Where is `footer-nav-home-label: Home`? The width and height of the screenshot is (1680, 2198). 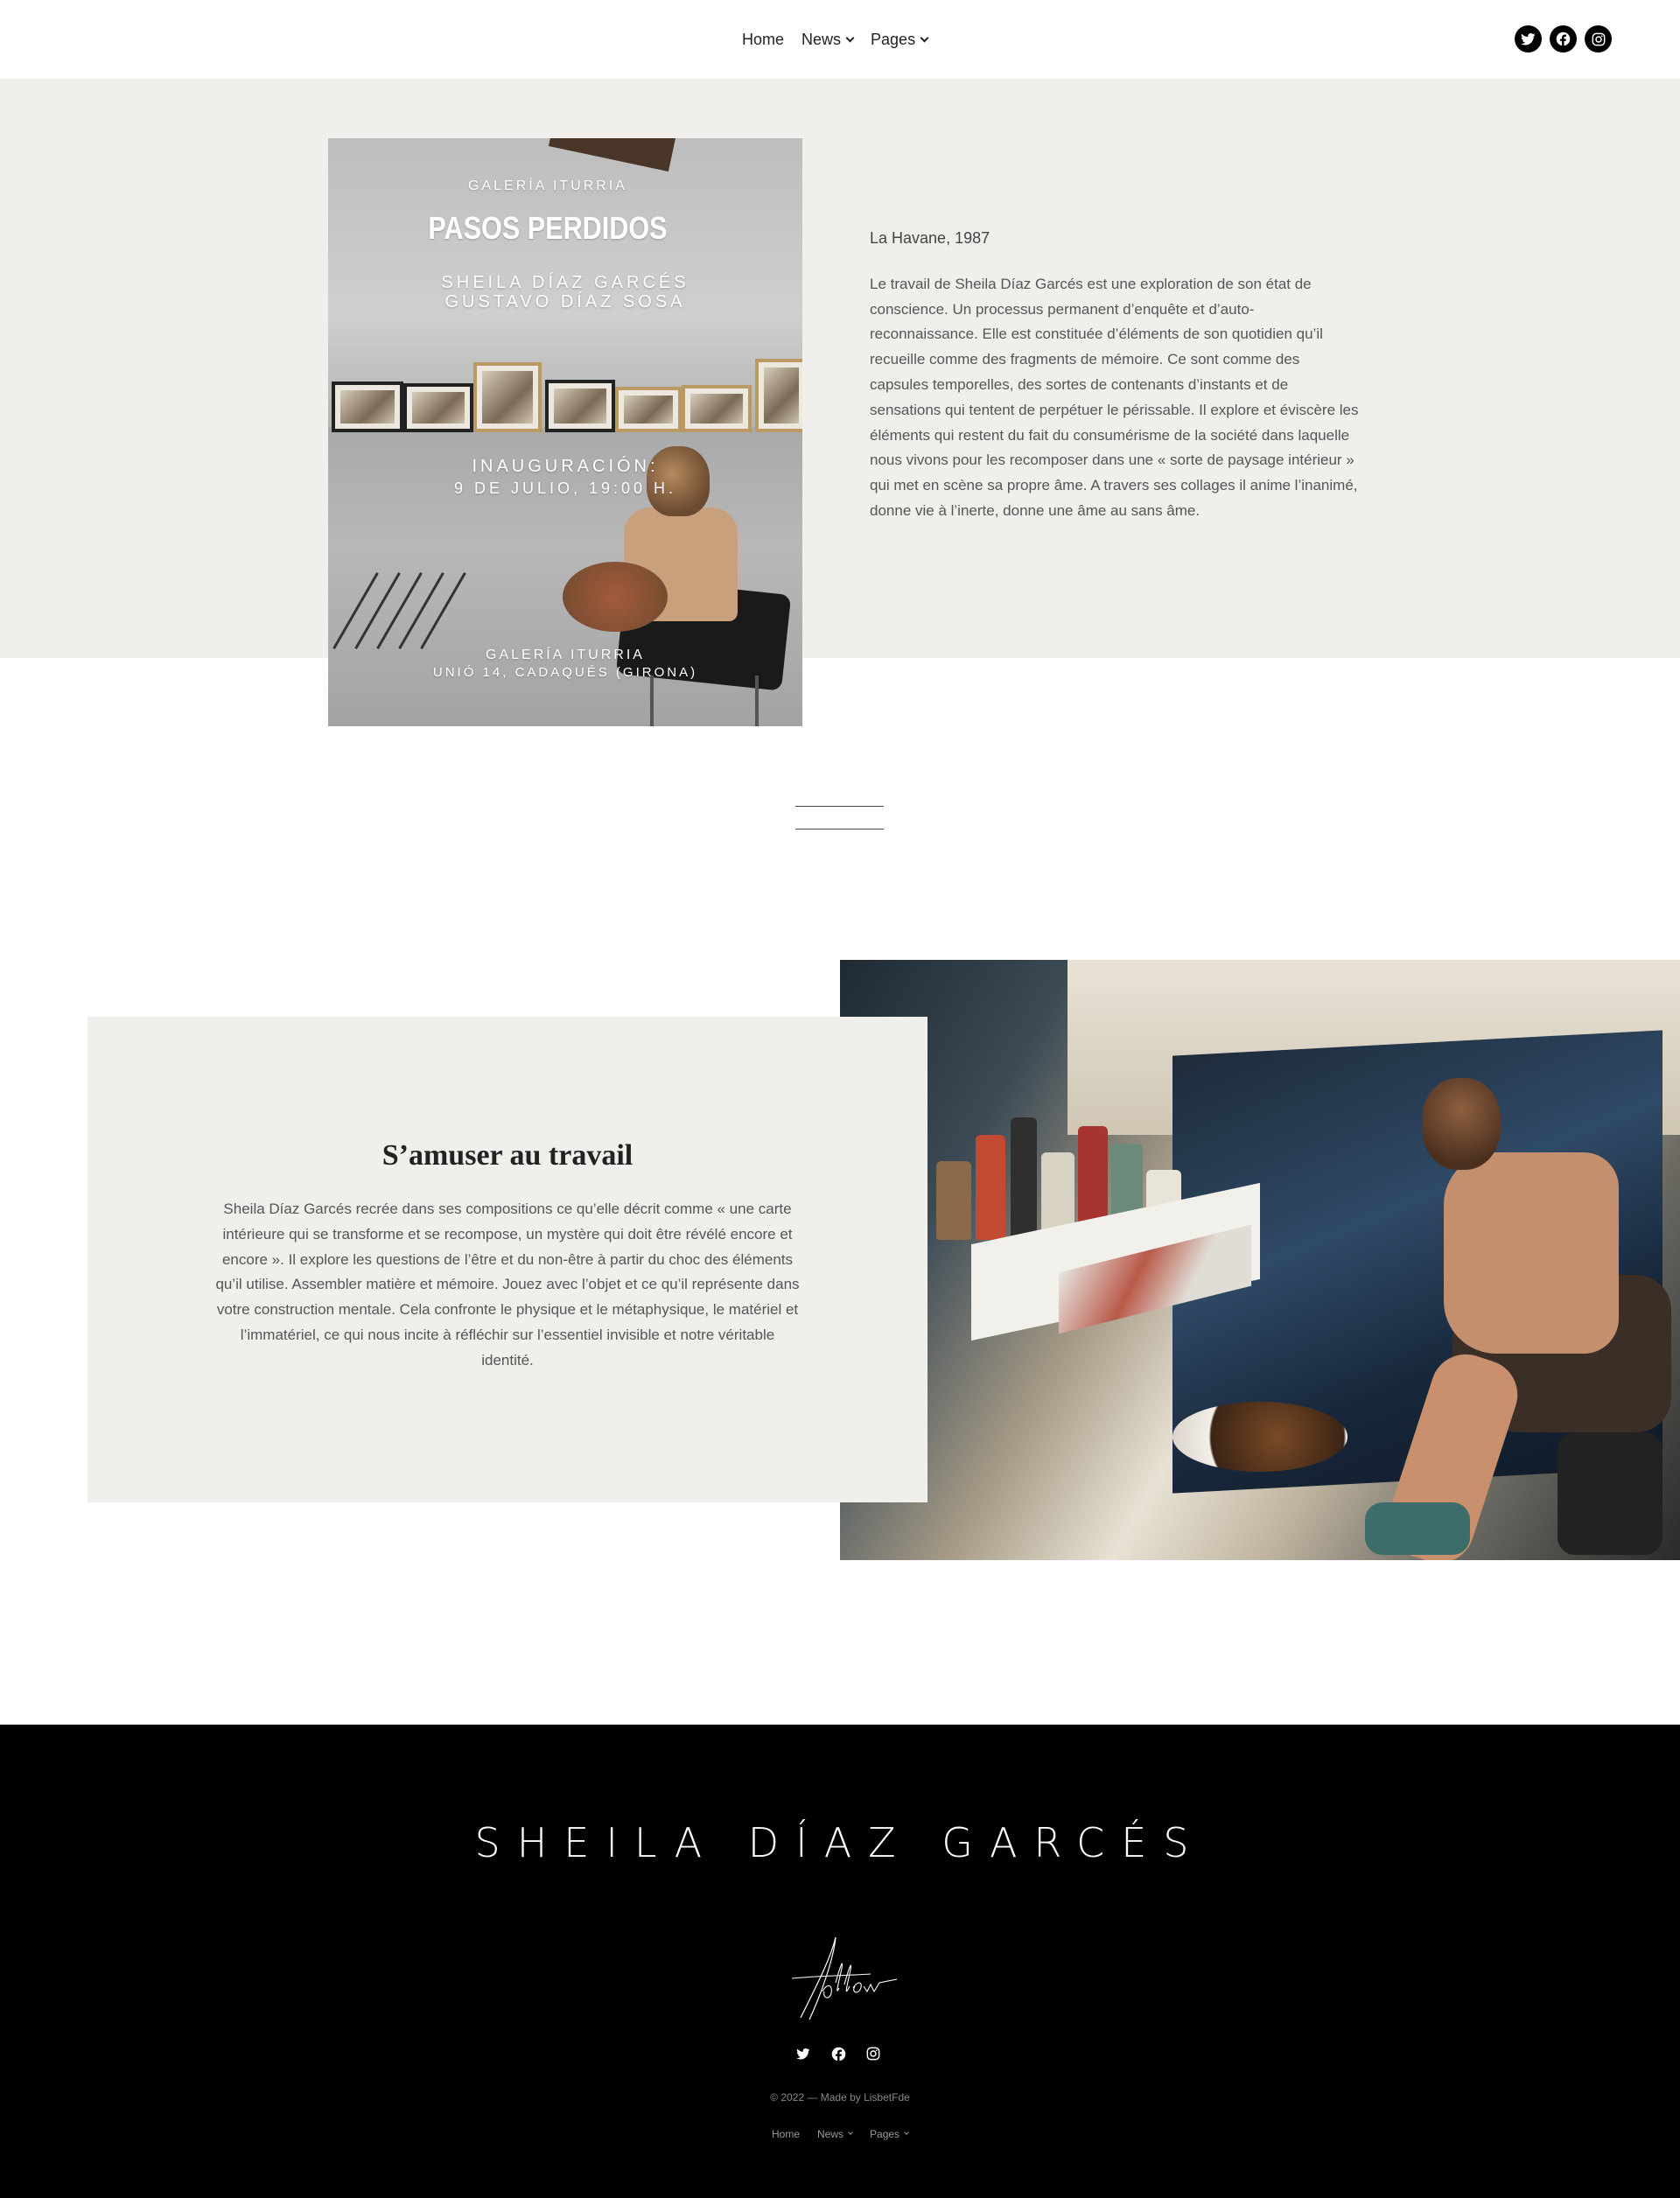 footer-nav-home-label: Home is located at coordinates (786, 2134).